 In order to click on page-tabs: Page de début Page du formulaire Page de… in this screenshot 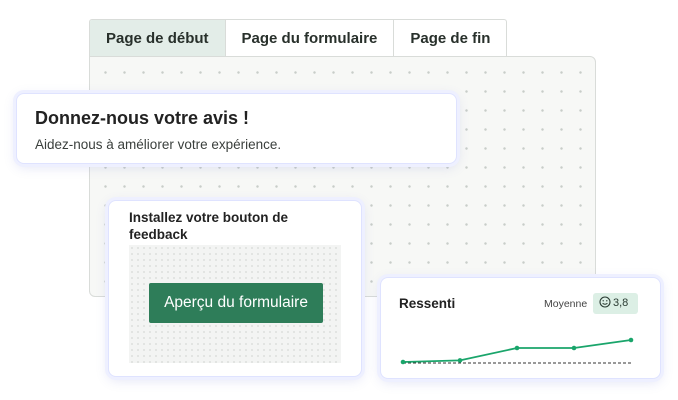, I will do `click(298, 38)`.